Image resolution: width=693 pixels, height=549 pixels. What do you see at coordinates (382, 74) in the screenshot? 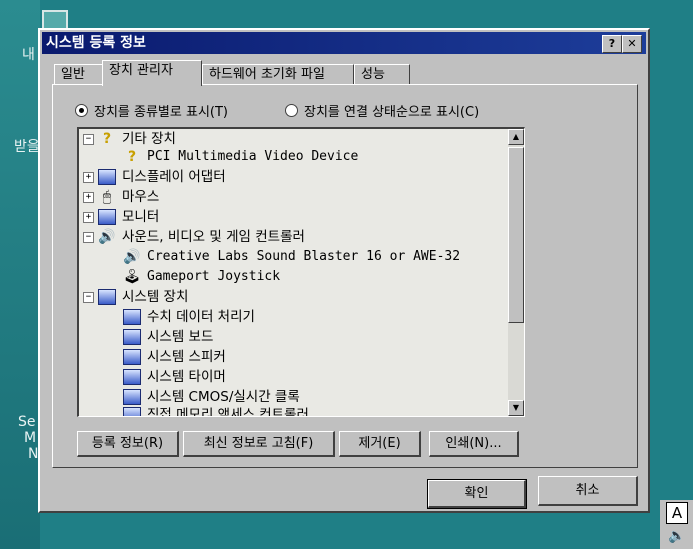
I see `tab-performance: 성능` at bounding box center [382, 74].